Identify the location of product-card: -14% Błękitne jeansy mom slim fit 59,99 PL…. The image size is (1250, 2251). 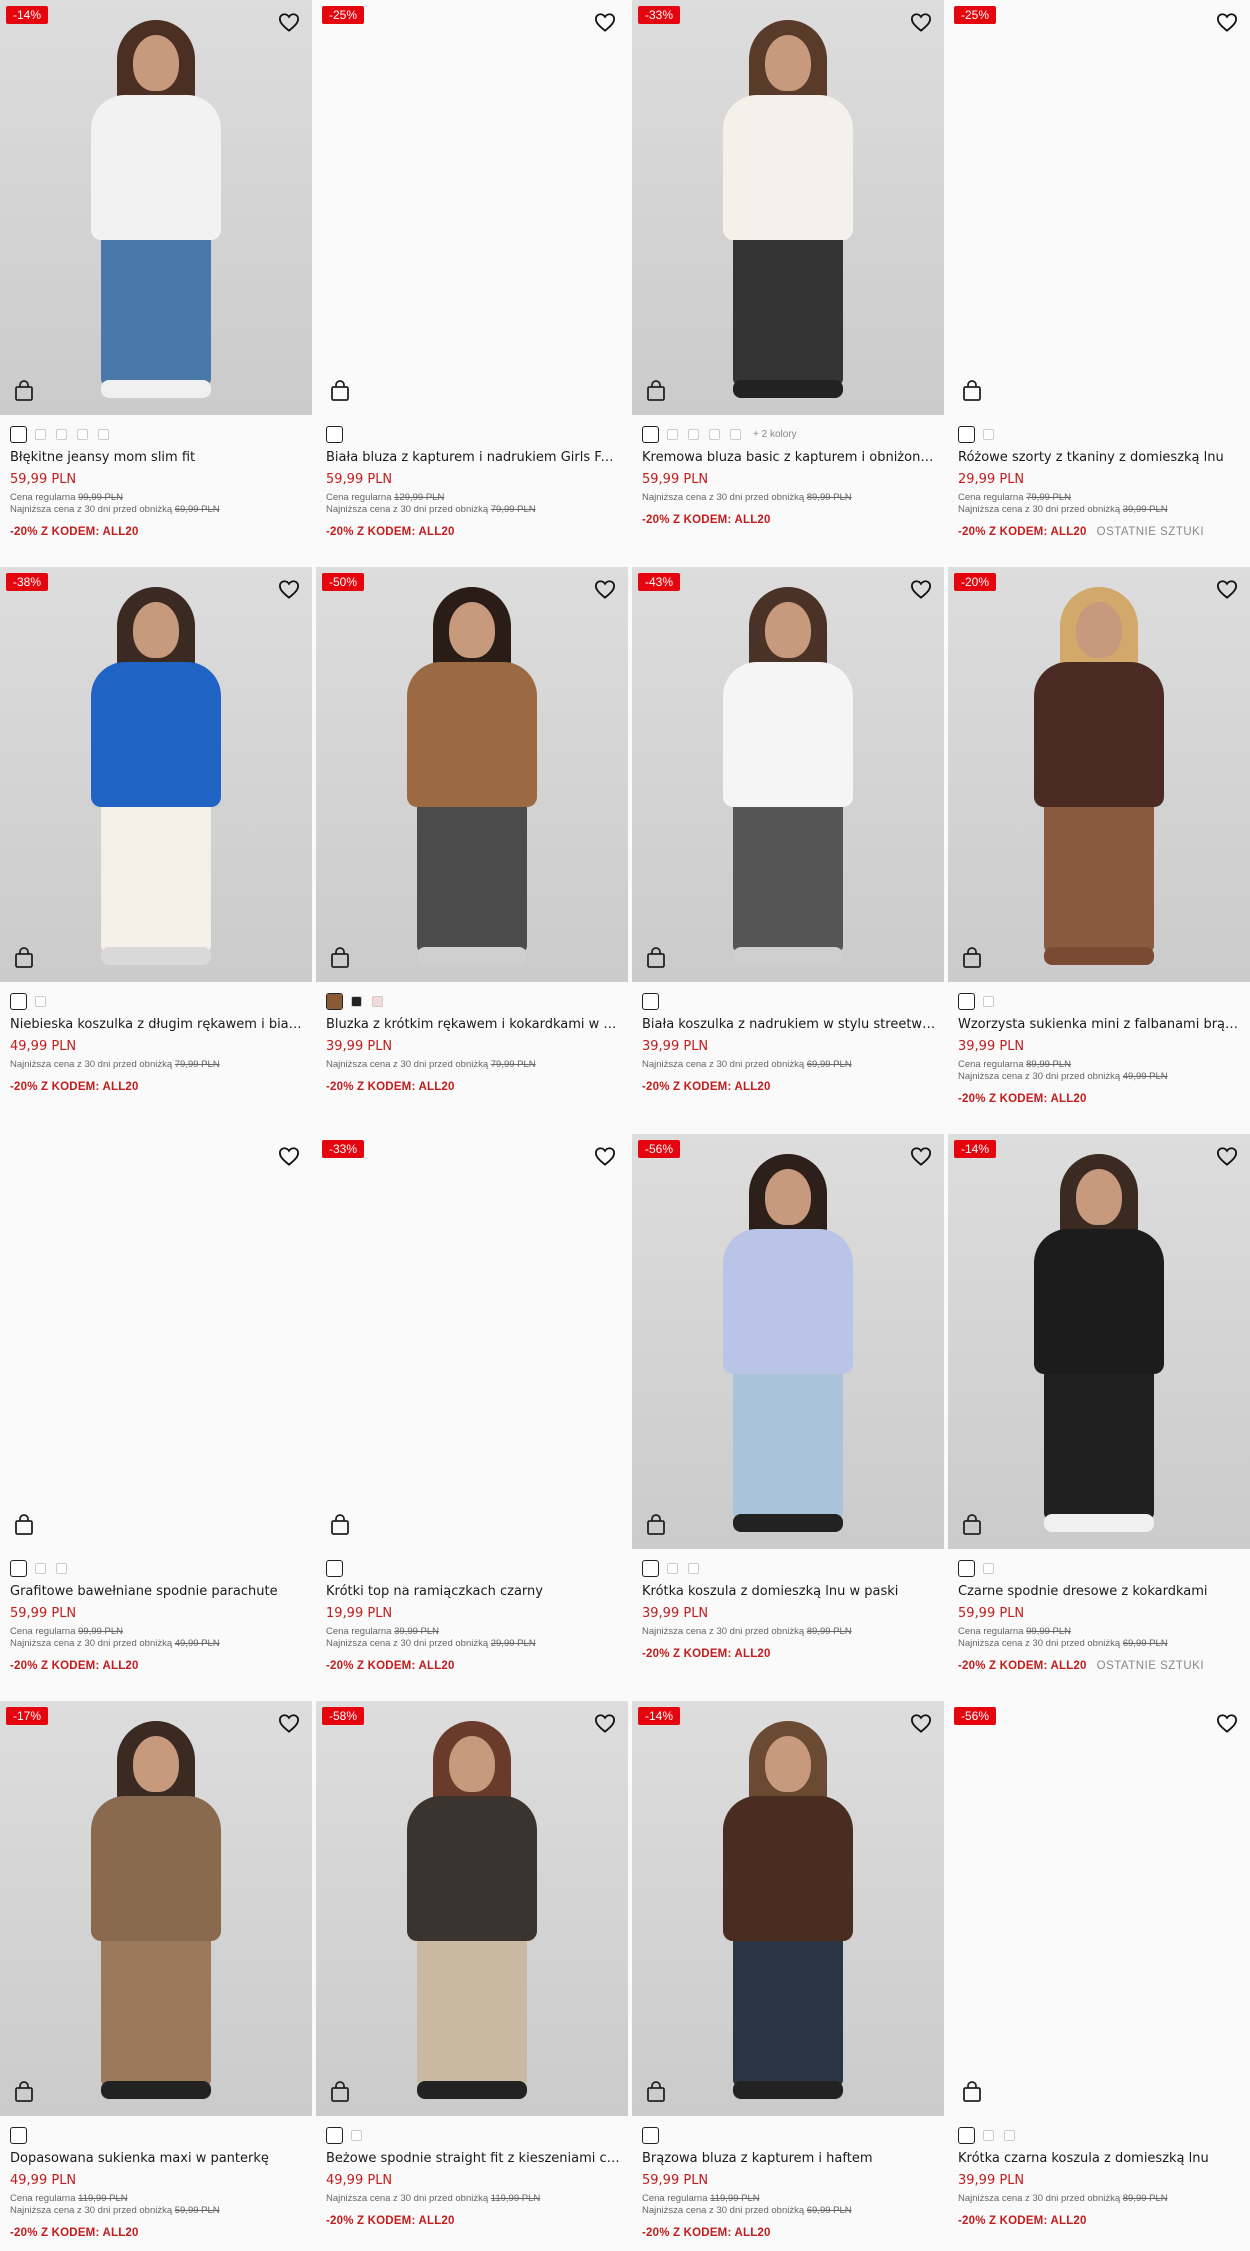
(156, 280).